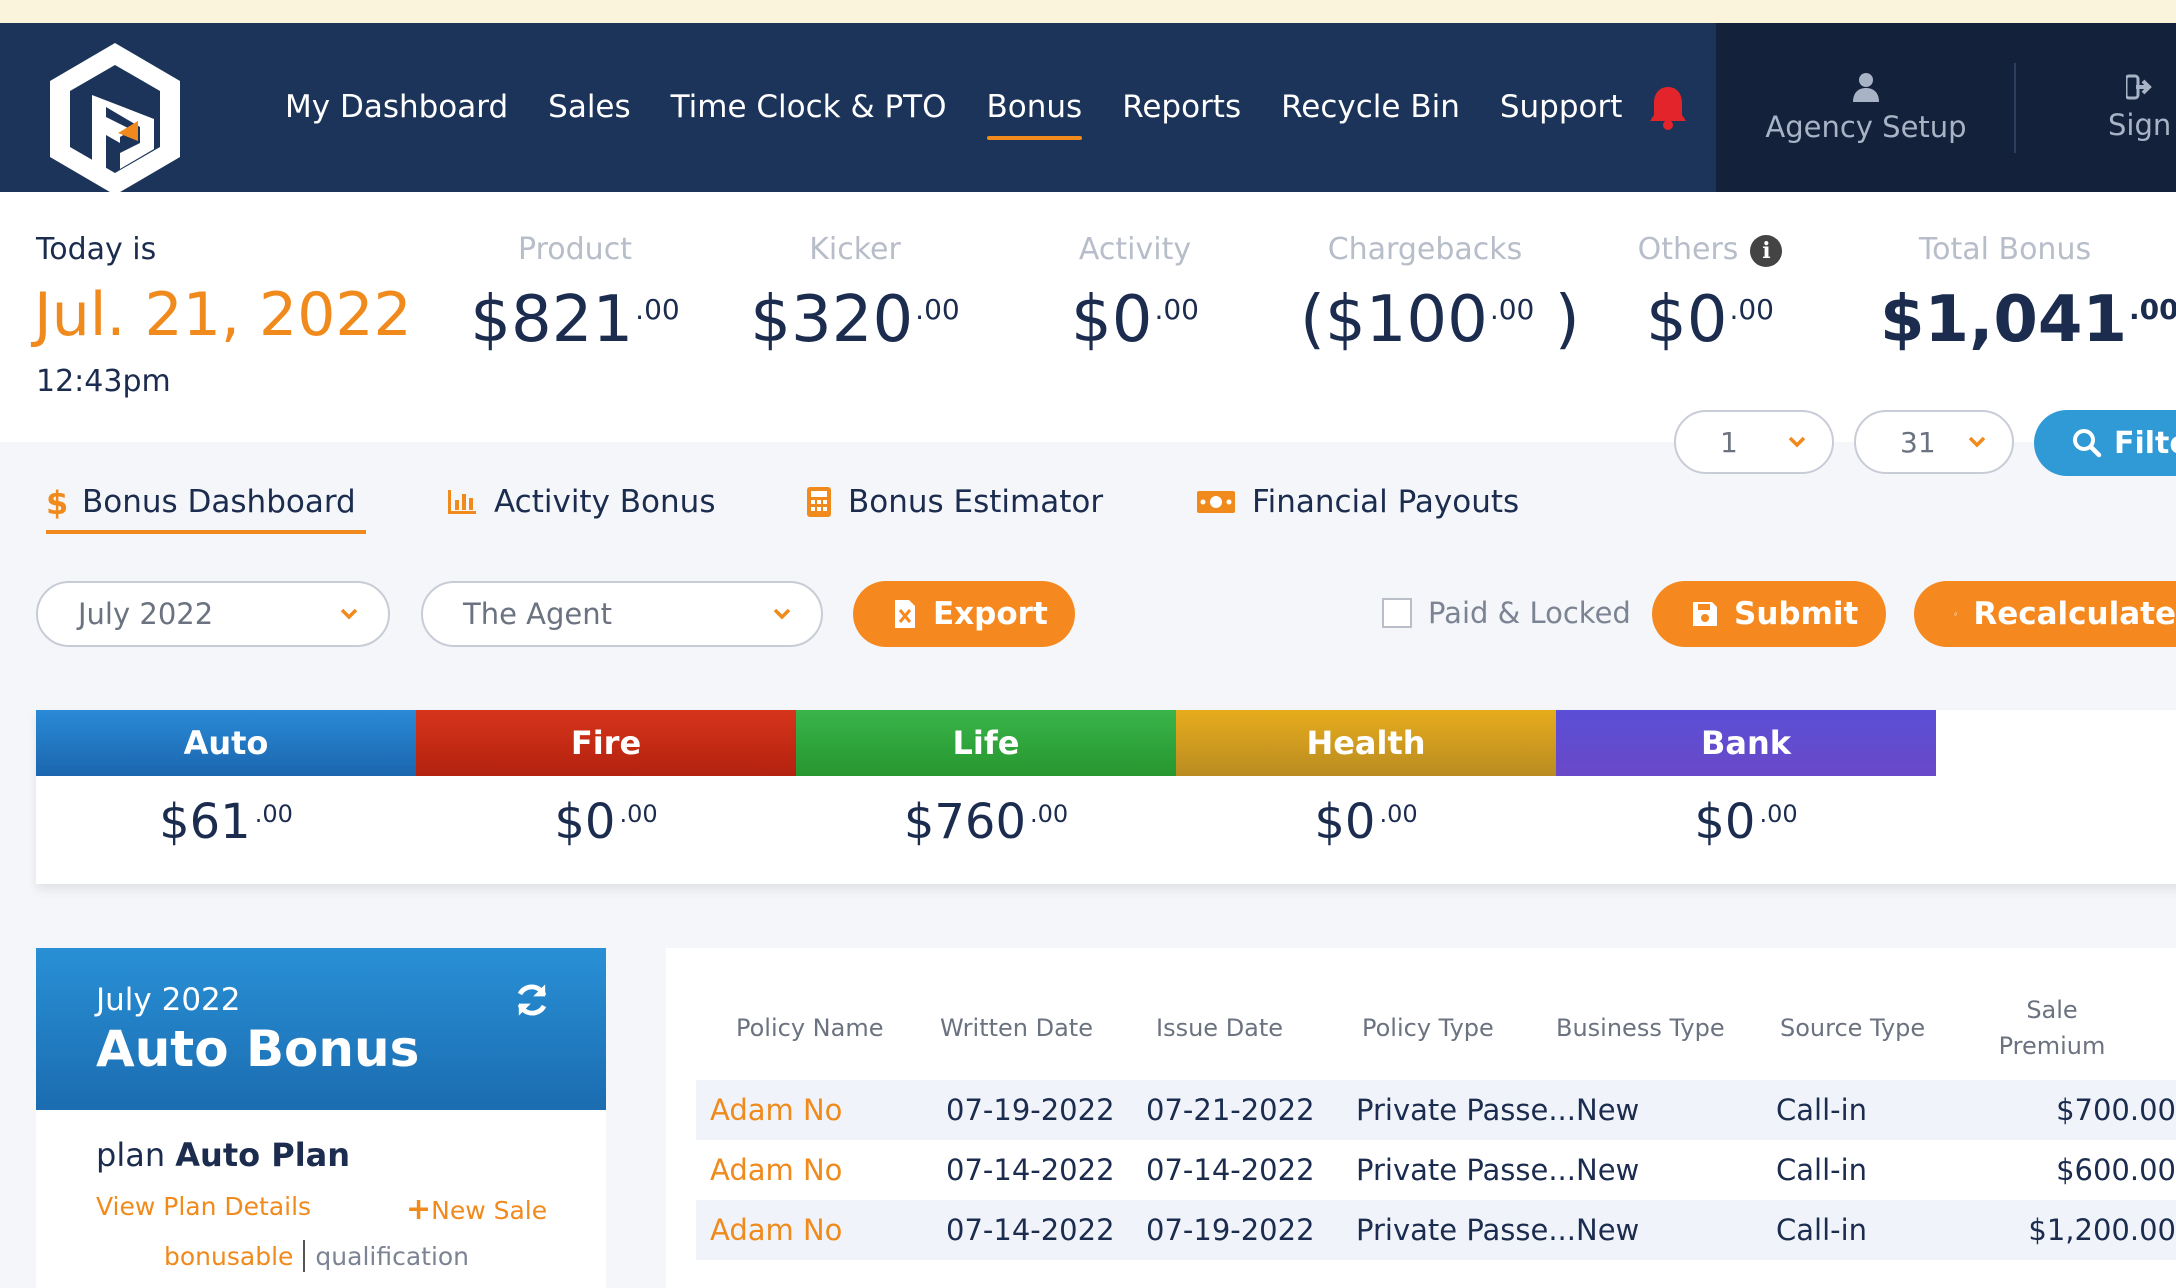 This screenshot has width=2176, height=1288. What do you see at coordinates (1822, 1110) in the screenshot?
I see `cell-source-type: Call-in` at bounding box center [1822, 1110].